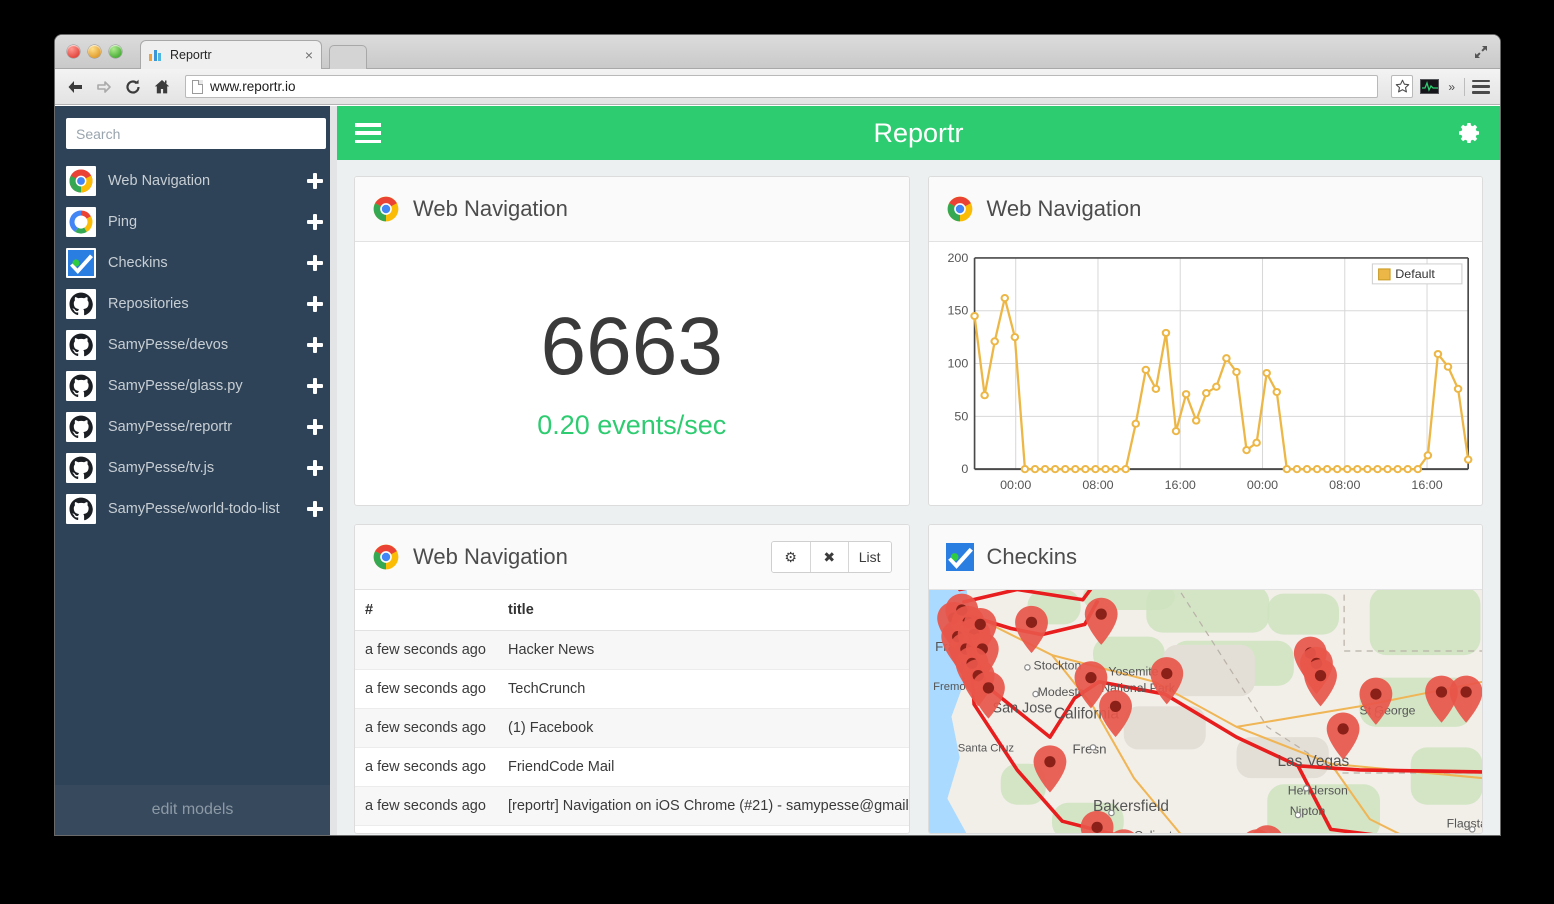 The image size is (1554, 904). I want to click on search-container, so click(196, 130).